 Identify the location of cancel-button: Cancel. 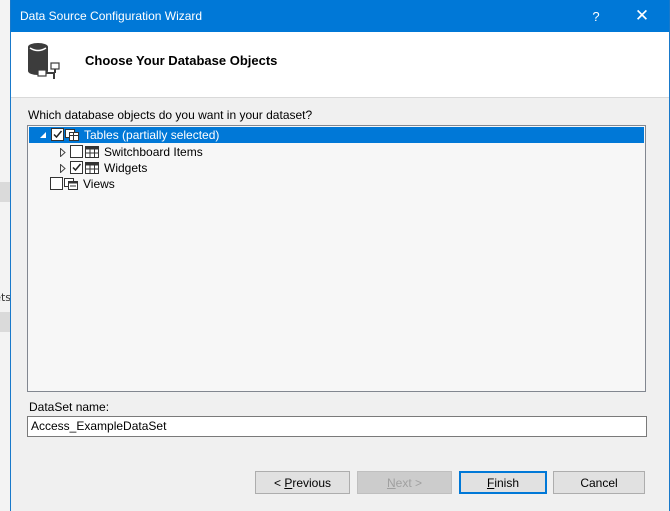
(599, 482).